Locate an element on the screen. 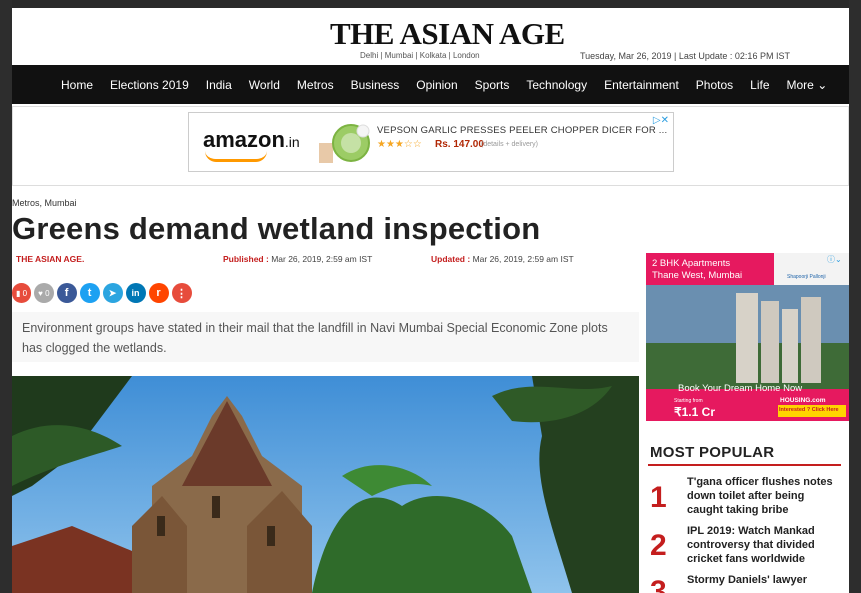  nav-entertainment: Entertainment is located at coordinates (642, 85).